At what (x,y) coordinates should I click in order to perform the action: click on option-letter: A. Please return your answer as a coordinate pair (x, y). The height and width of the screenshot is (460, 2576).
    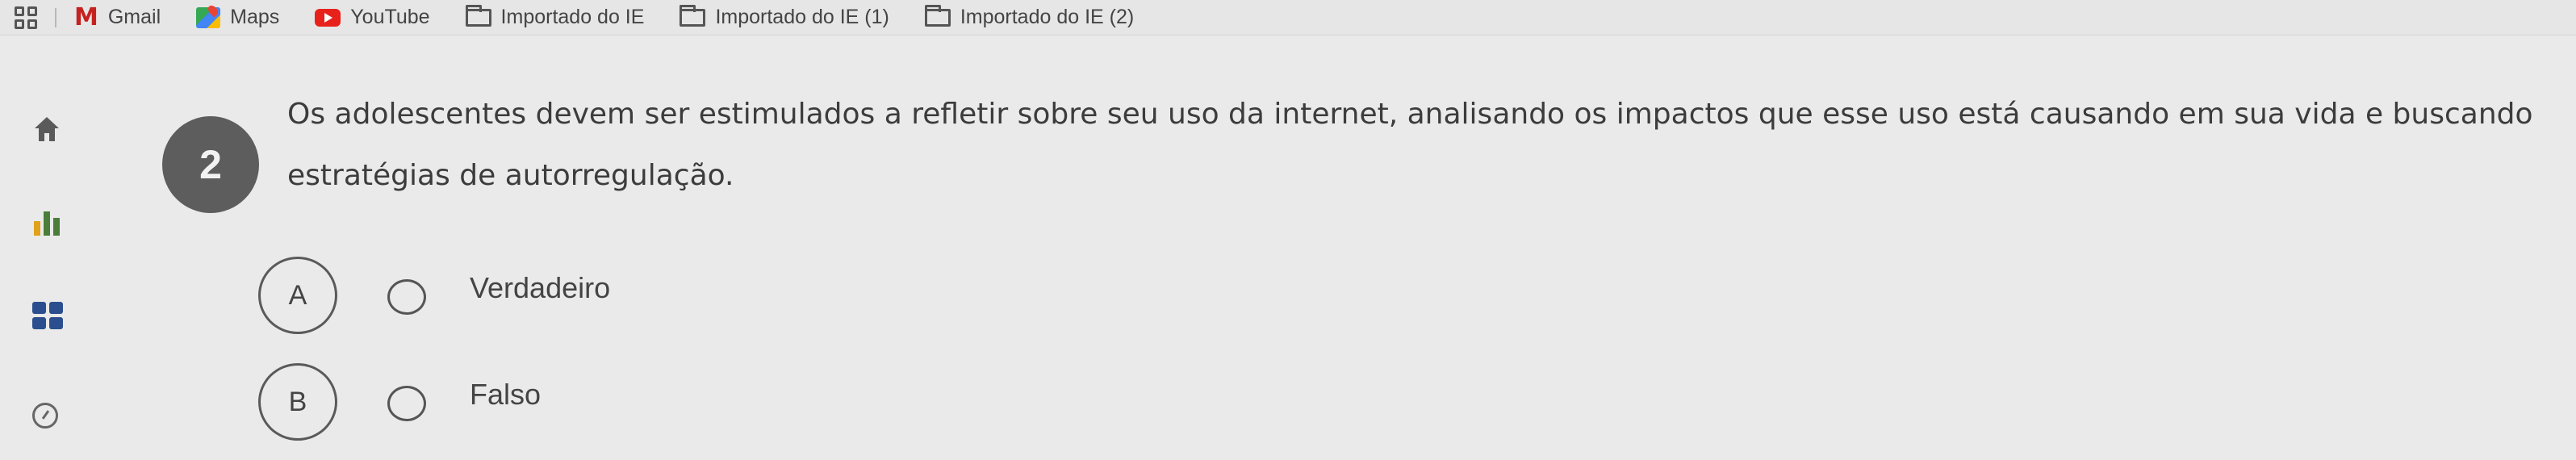
    Looking at the image, I should click on (297, 295).